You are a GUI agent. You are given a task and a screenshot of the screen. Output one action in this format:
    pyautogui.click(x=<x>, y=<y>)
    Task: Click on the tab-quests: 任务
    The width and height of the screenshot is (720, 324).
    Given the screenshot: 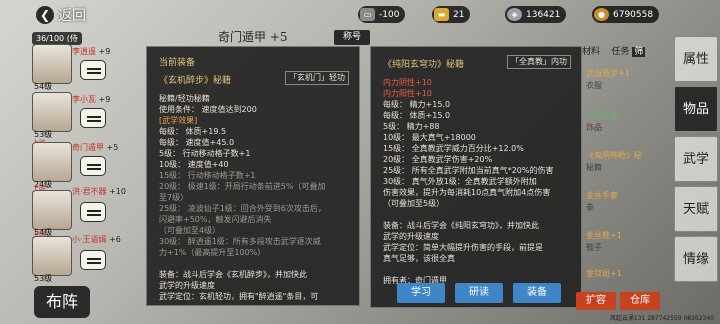 What is the action you would take?
    pyautogui.click(x=620, y=52)
    